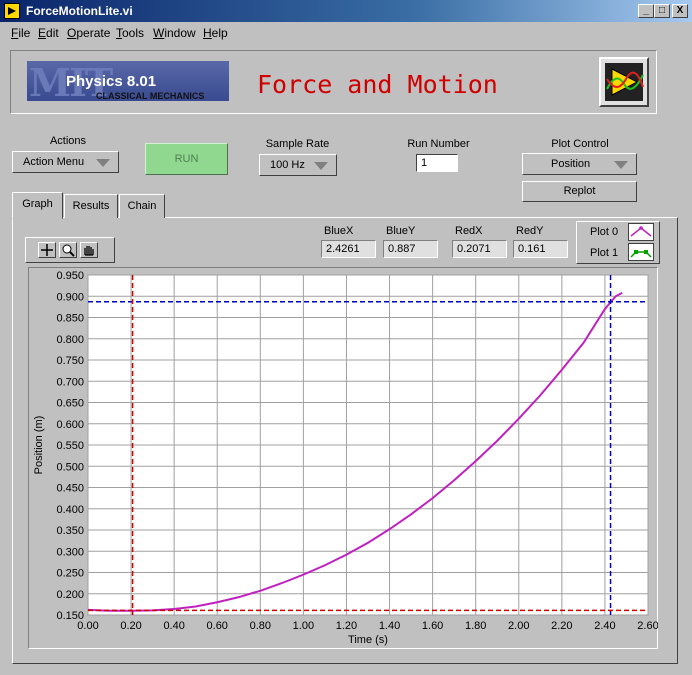 Image resolution: width=692 pixels, height=675 pixels. I want to click on pan-hand-icon, so click(89, 250).